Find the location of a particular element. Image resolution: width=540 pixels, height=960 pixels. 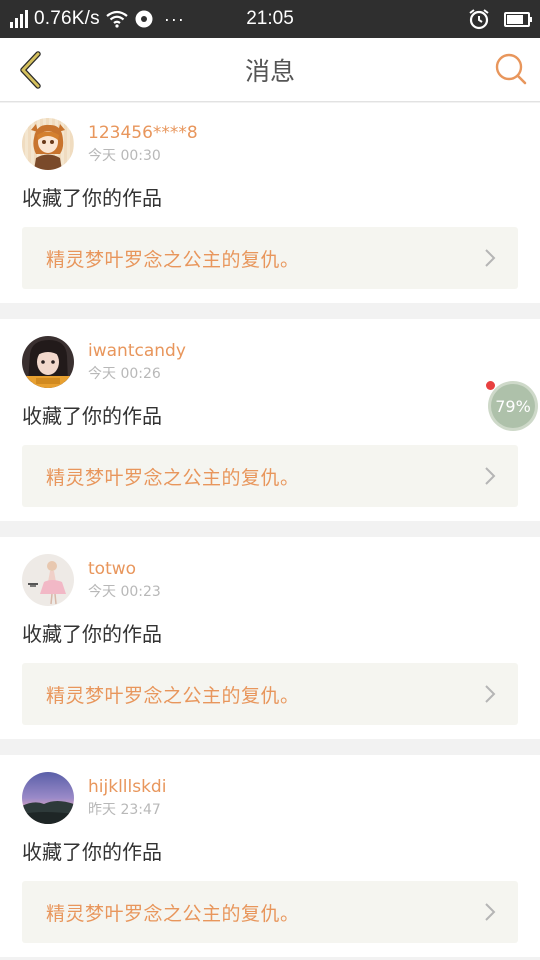

user-row: iwantcandy 今天 00:26 is located at coordinates (270, 362).